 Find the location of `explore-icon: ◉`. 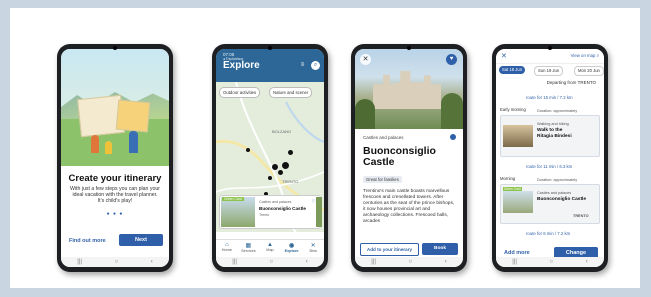

explore-icon: ◉ is located at coordinates (291, 246).